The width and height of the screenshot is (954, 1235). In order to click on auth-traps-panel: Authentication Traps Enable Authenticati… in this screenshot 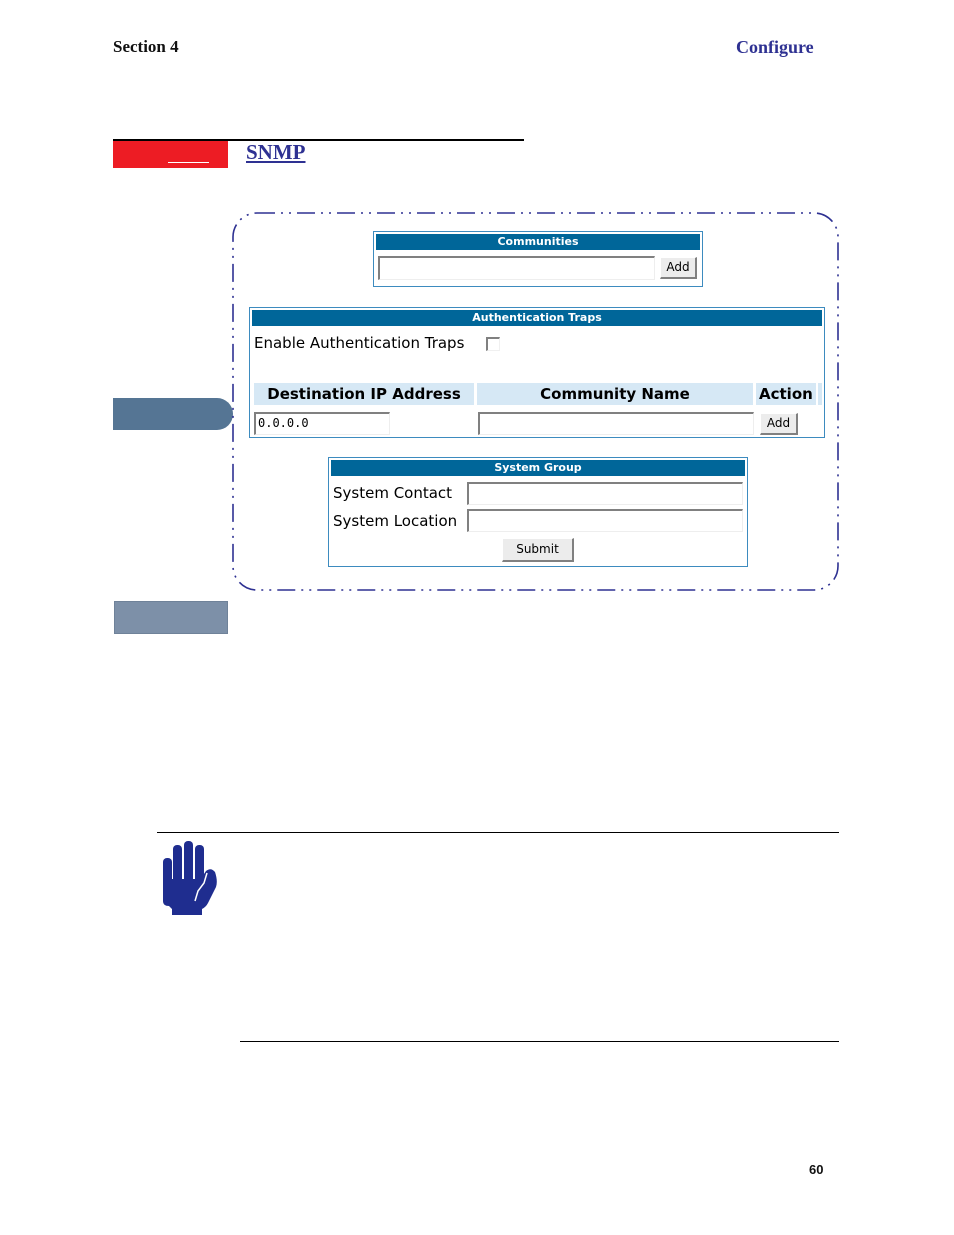, I will do `click(537, 372)`.